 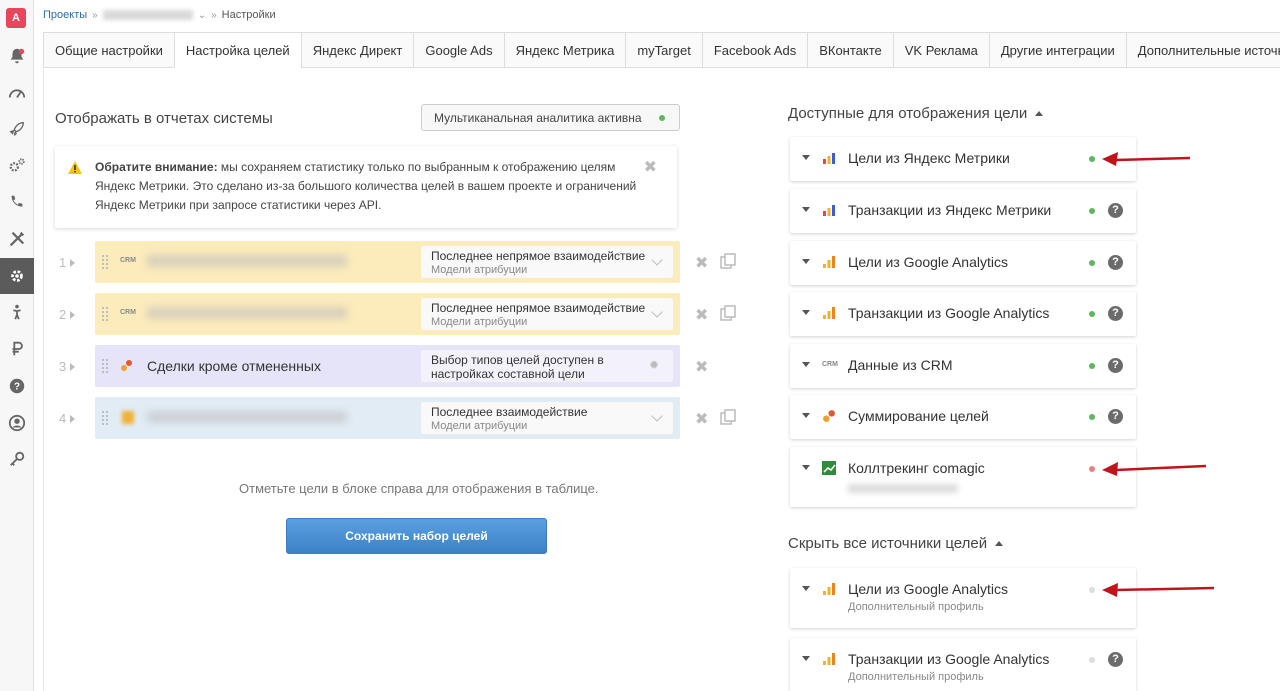 What do you see at coordinates (248, 15) in the screenshot?
I see `breadcrumb-current: Настройки` at bounding box center [248, 15].